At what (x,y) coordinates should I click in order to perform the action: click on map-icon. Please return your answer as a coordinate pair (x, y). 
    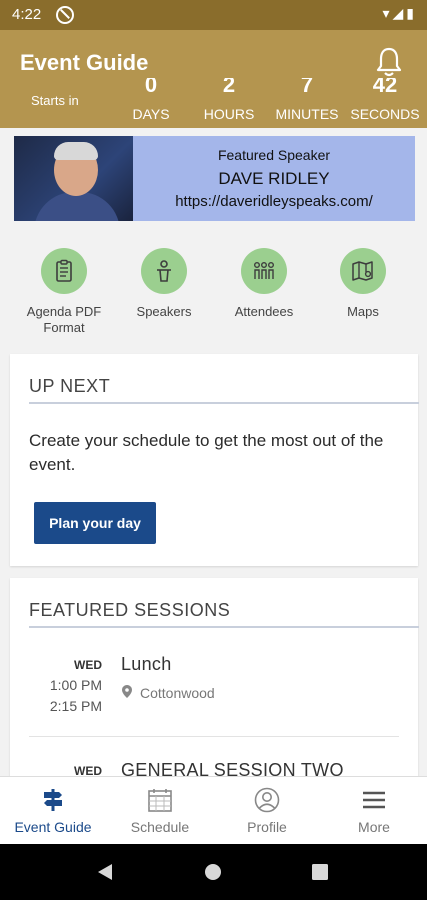
    Looking at the image, I should click on (363, 271).